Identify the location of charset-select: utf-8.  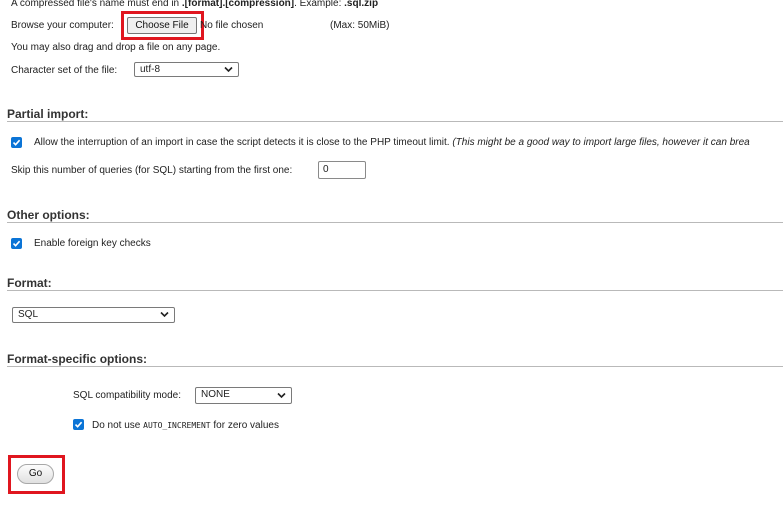
(186, 69).